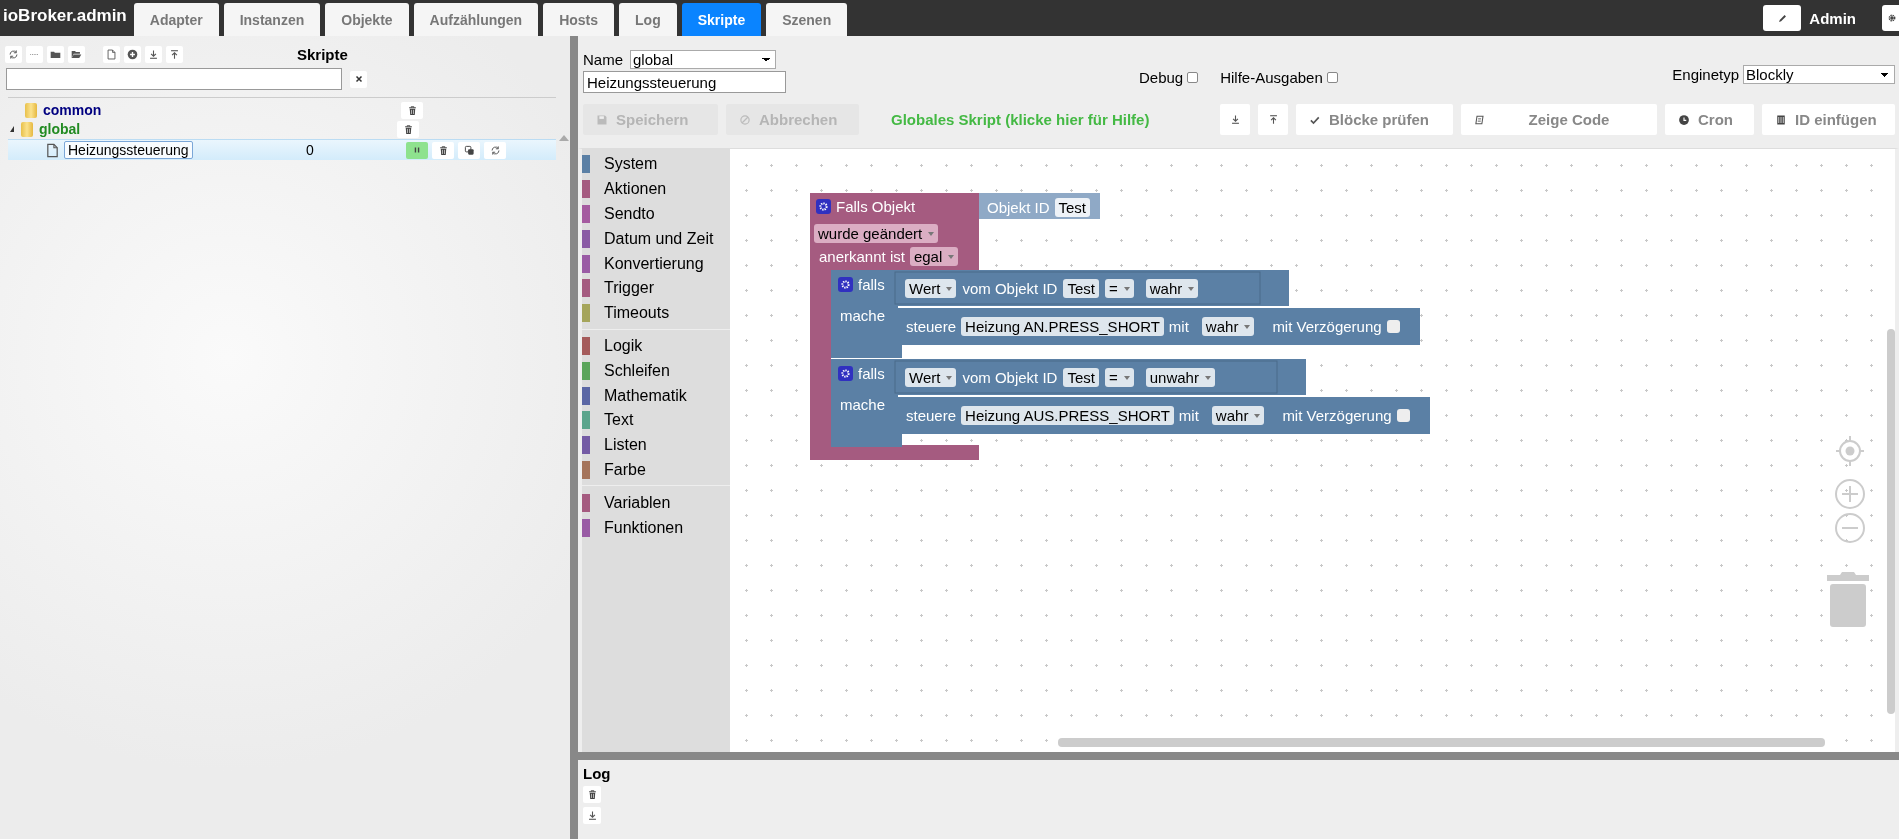 The height and width of the screenshot is (839, 1899). What do you see at coordinates (656, 214) in the screenshot?
I see `toolbox-category: Sendto` at bounding box center [656, 214].